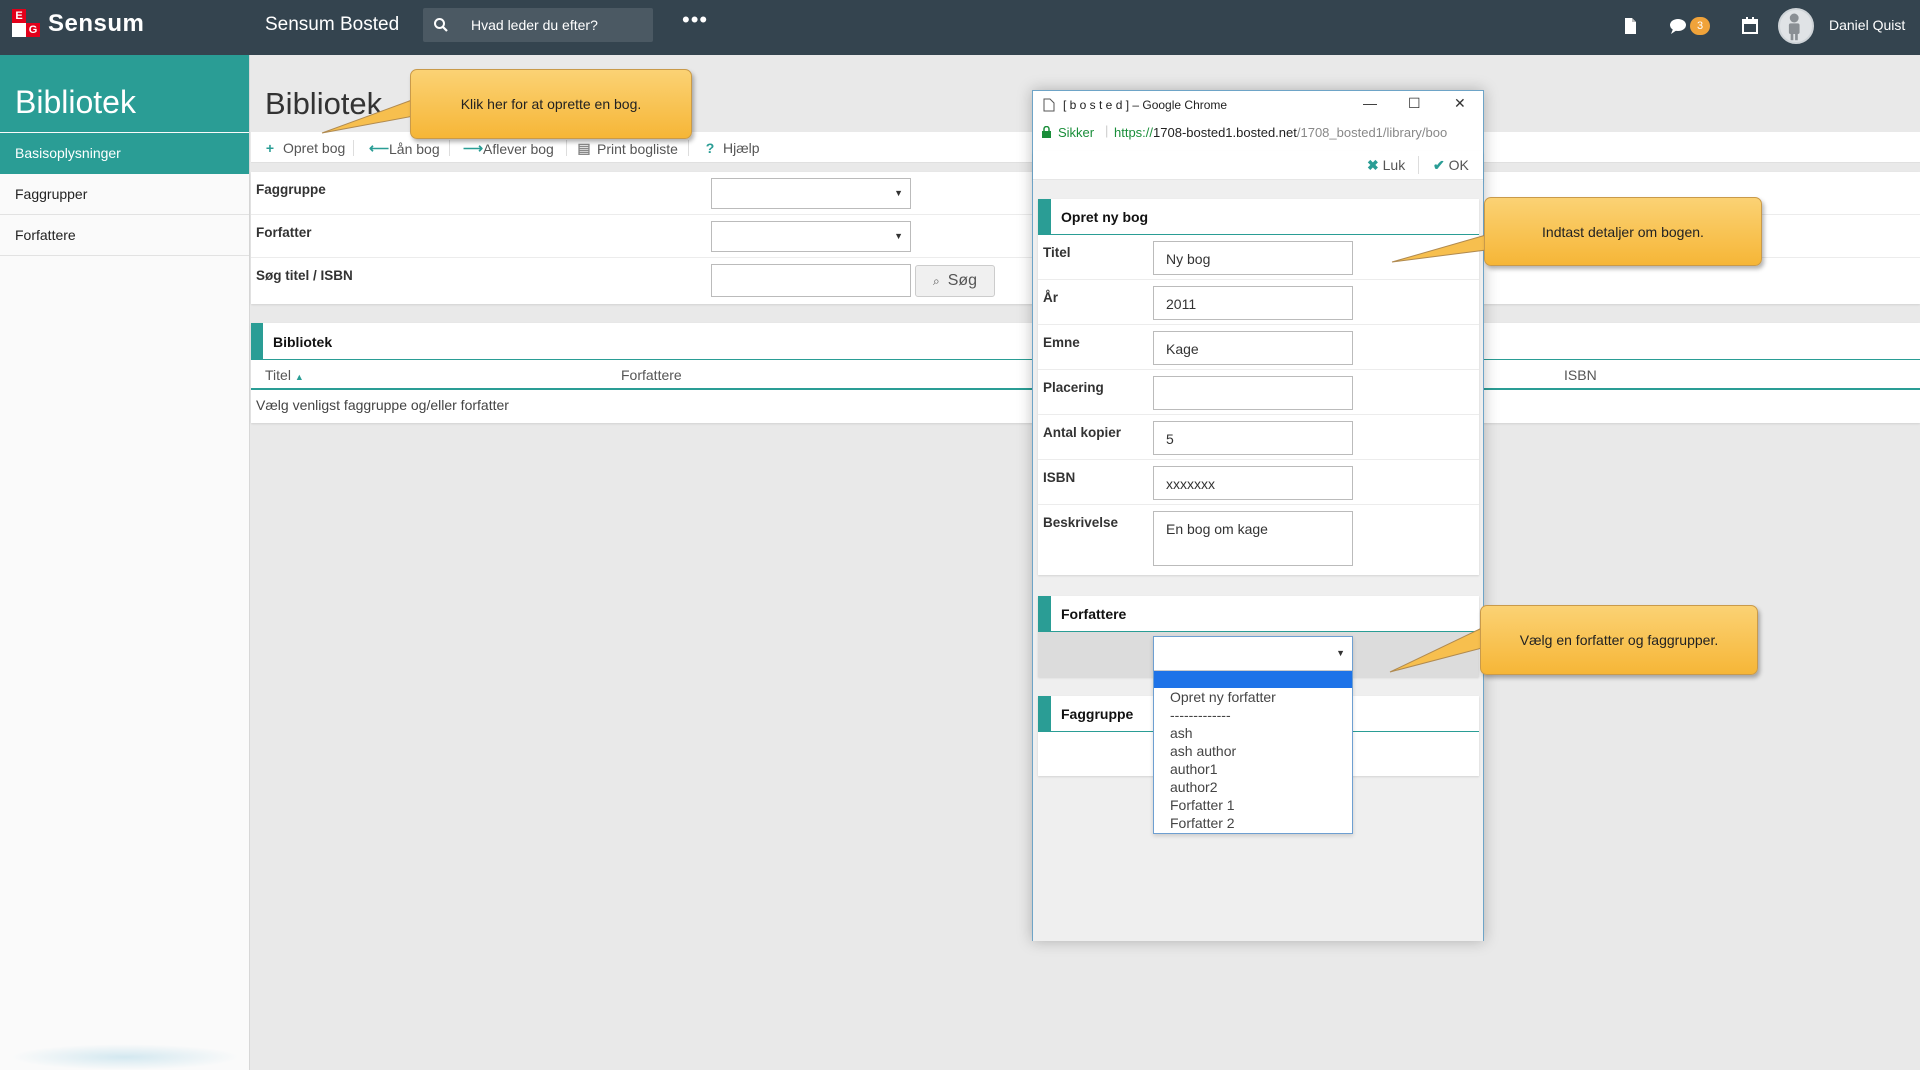 This screenshot has width=1920, height=1070. Describe the element at coordinates (473, 148) in the screenshot. I see `arrow-right-icon: ⟶` at that location.